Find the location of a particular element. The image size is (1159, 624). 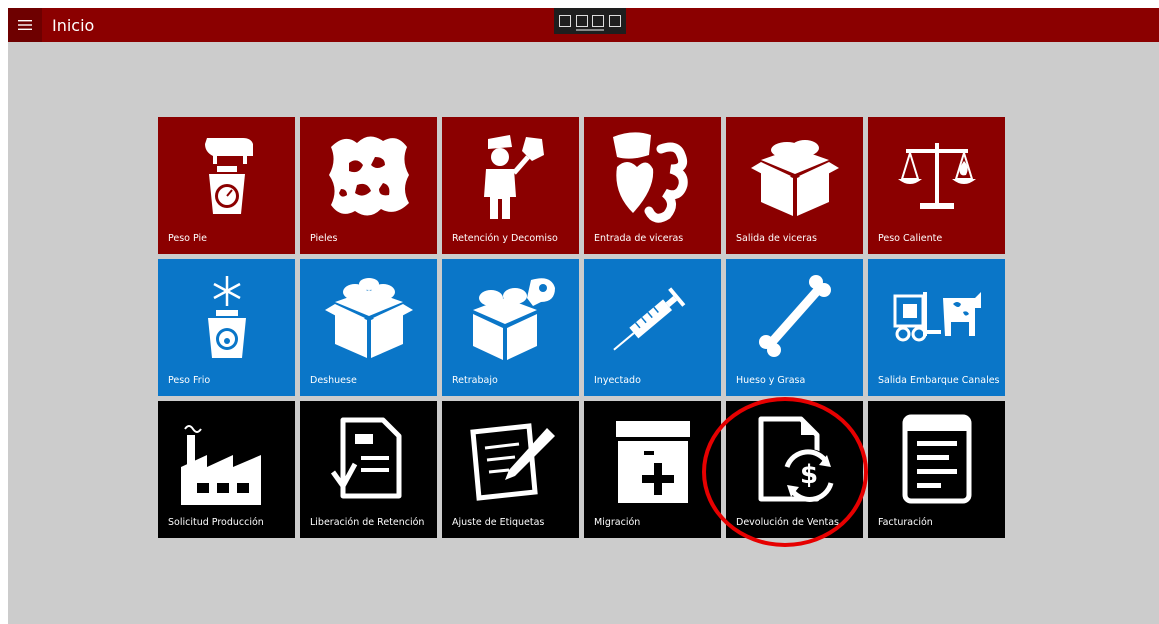

tile-peso-frio: Peso Frio is located at coordinates (226, 327).